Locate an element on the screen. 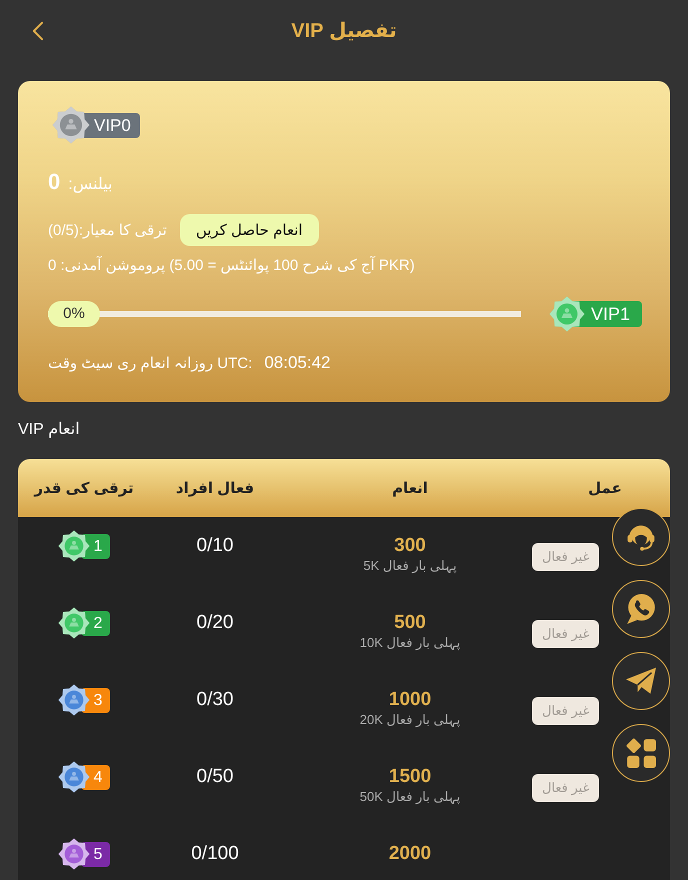  column-header: انعام is located at coordinates (410, 488).